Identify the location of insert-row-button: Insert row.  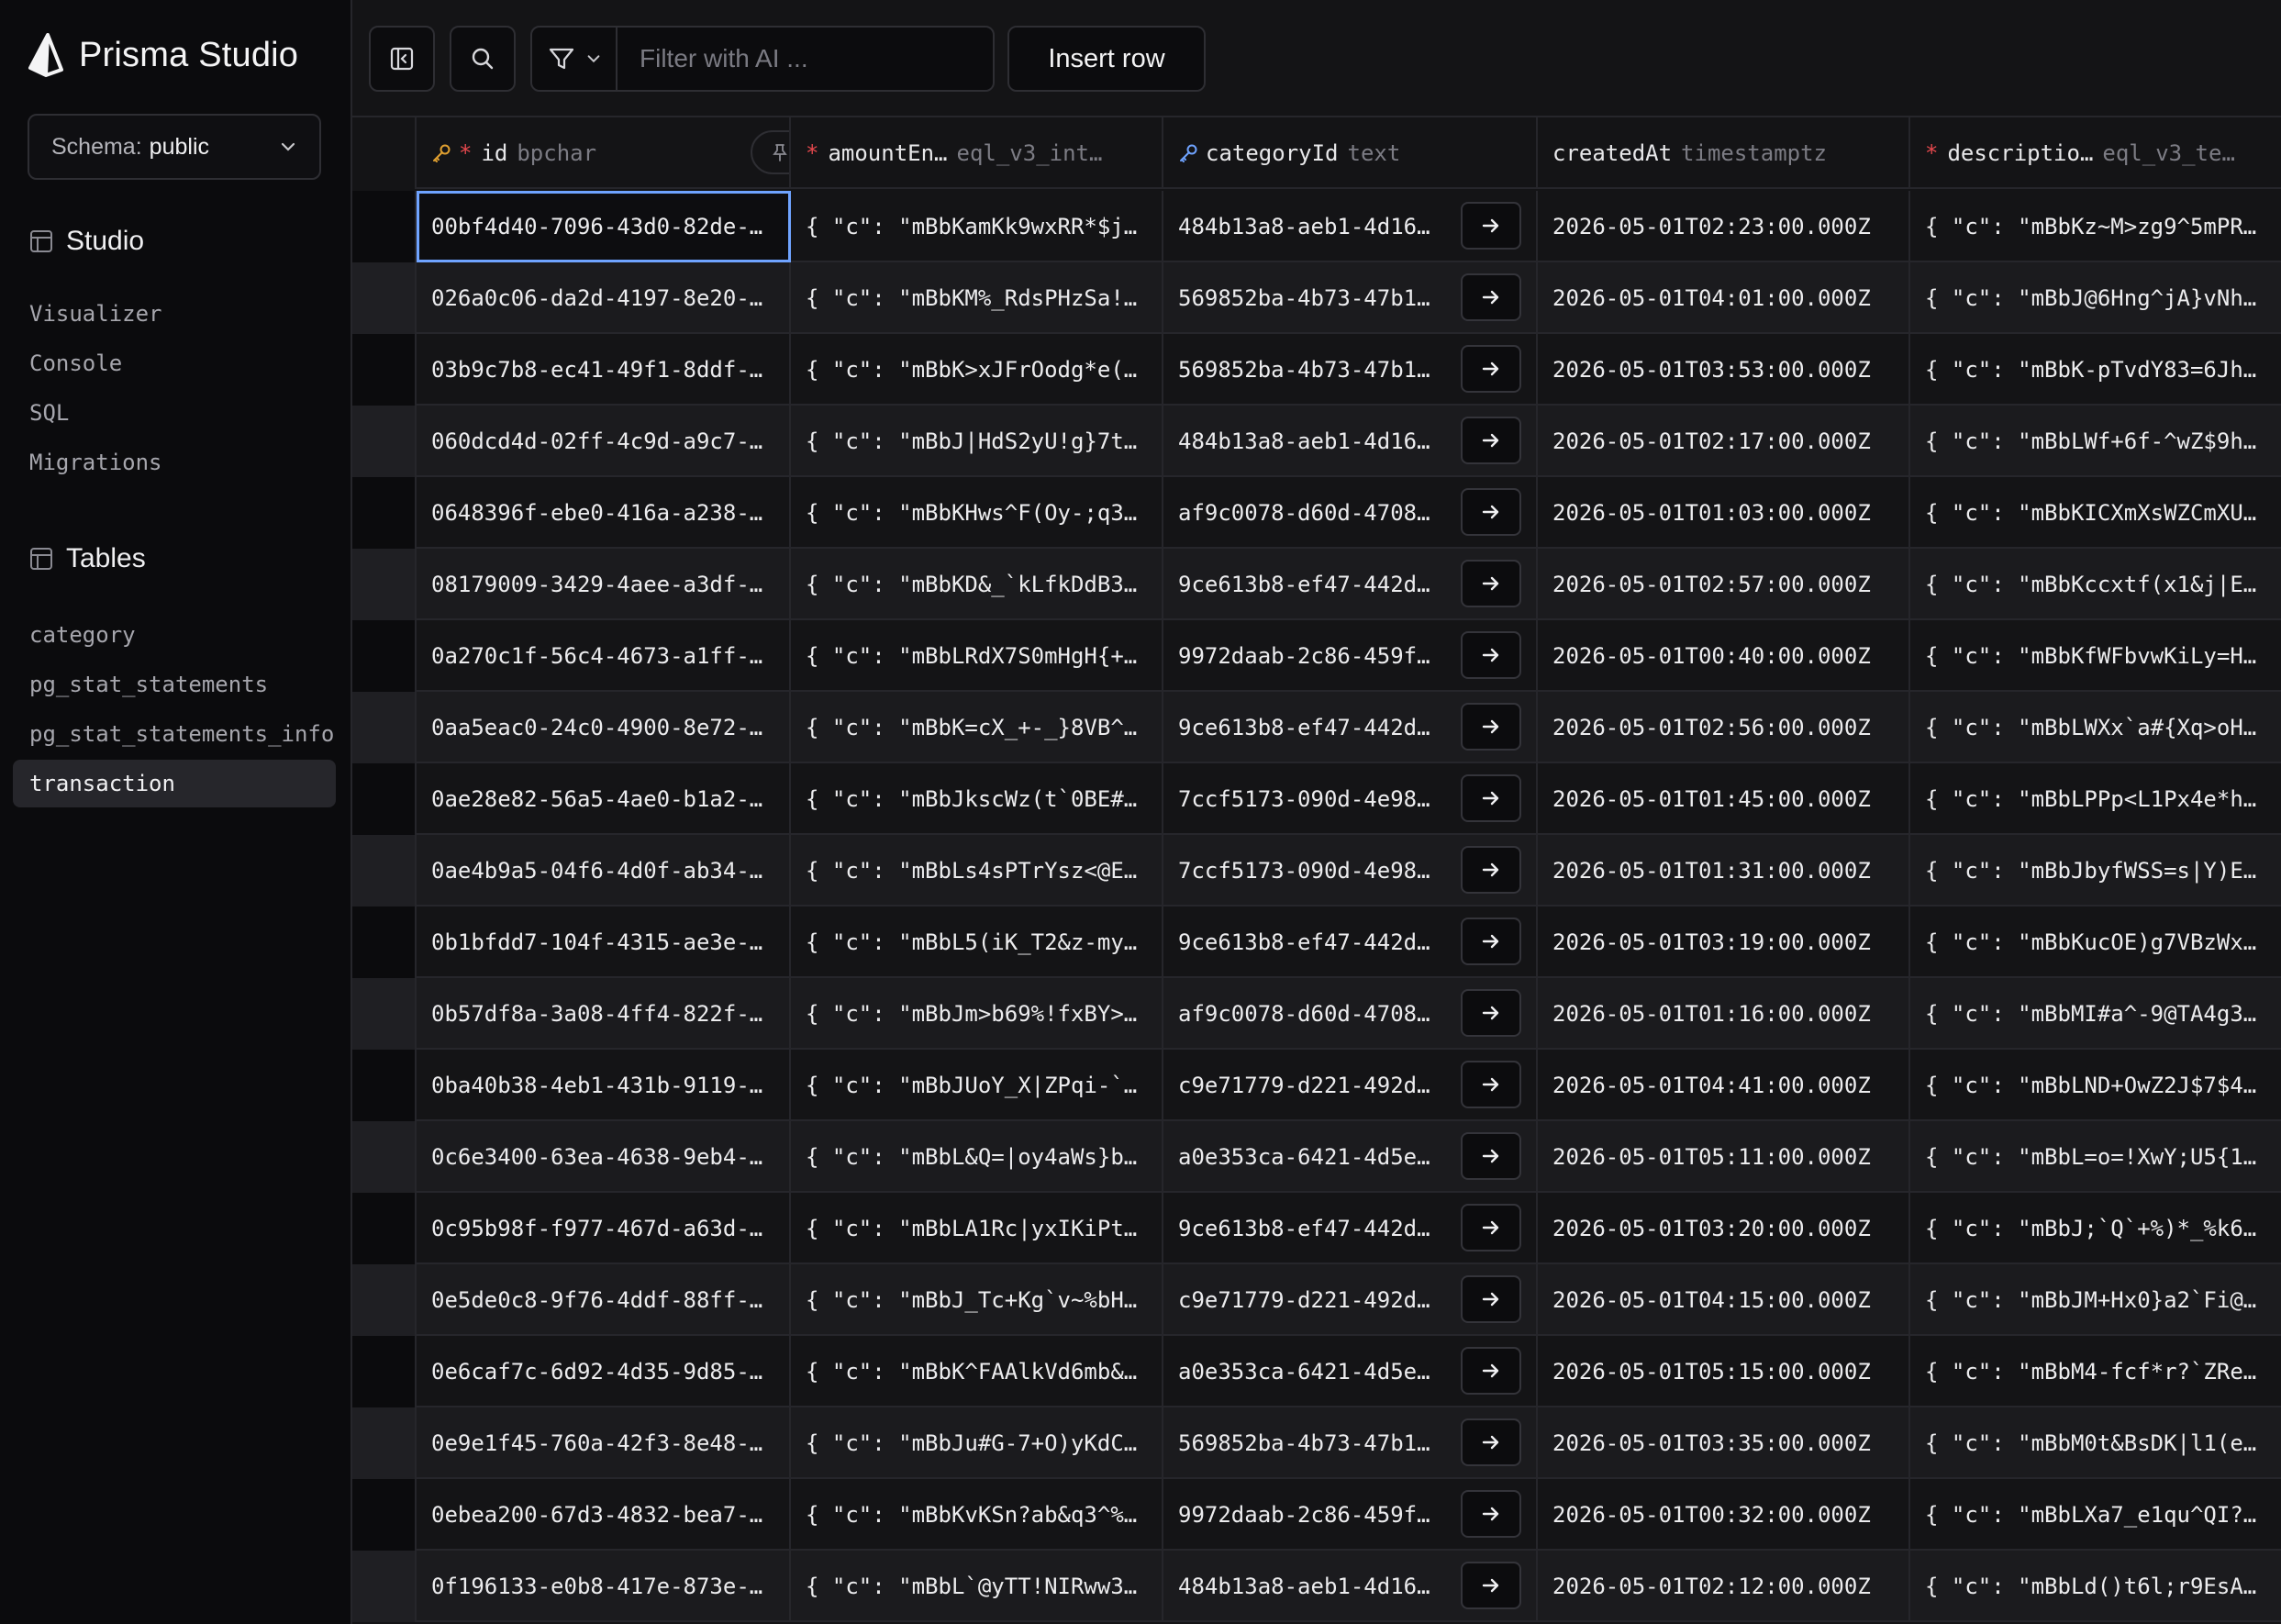
(1106, 59).